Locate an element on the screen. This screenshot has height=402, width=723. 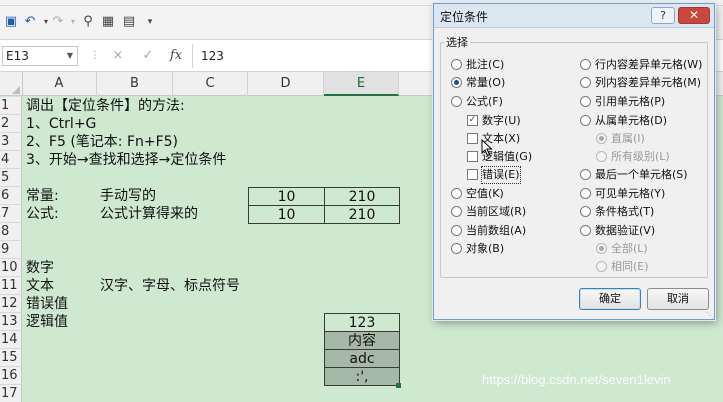
cell-a4: 3、开始→查找和选择→定位条件 is located at coordinates (126, 160).